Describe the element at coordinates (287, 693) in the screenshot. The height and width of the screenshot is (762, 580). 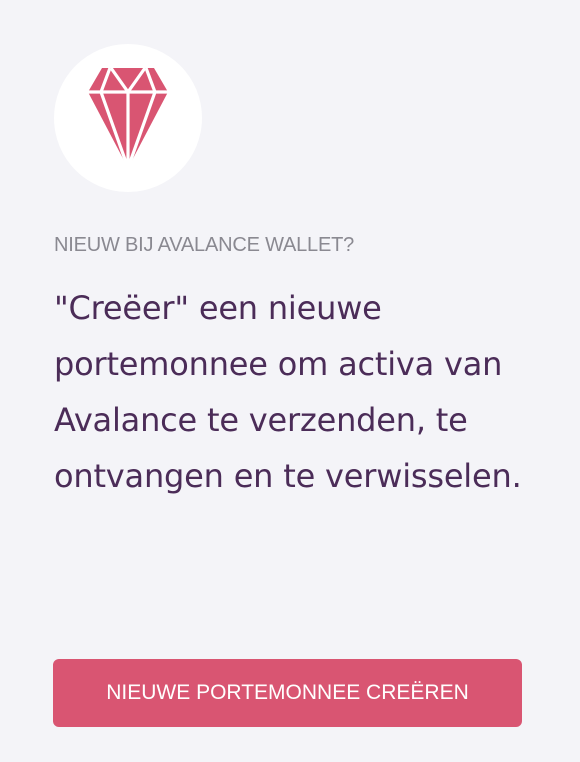
I see `create-wallet-button: NIEUWE PORTEMONNEE CREËREN` at that location.